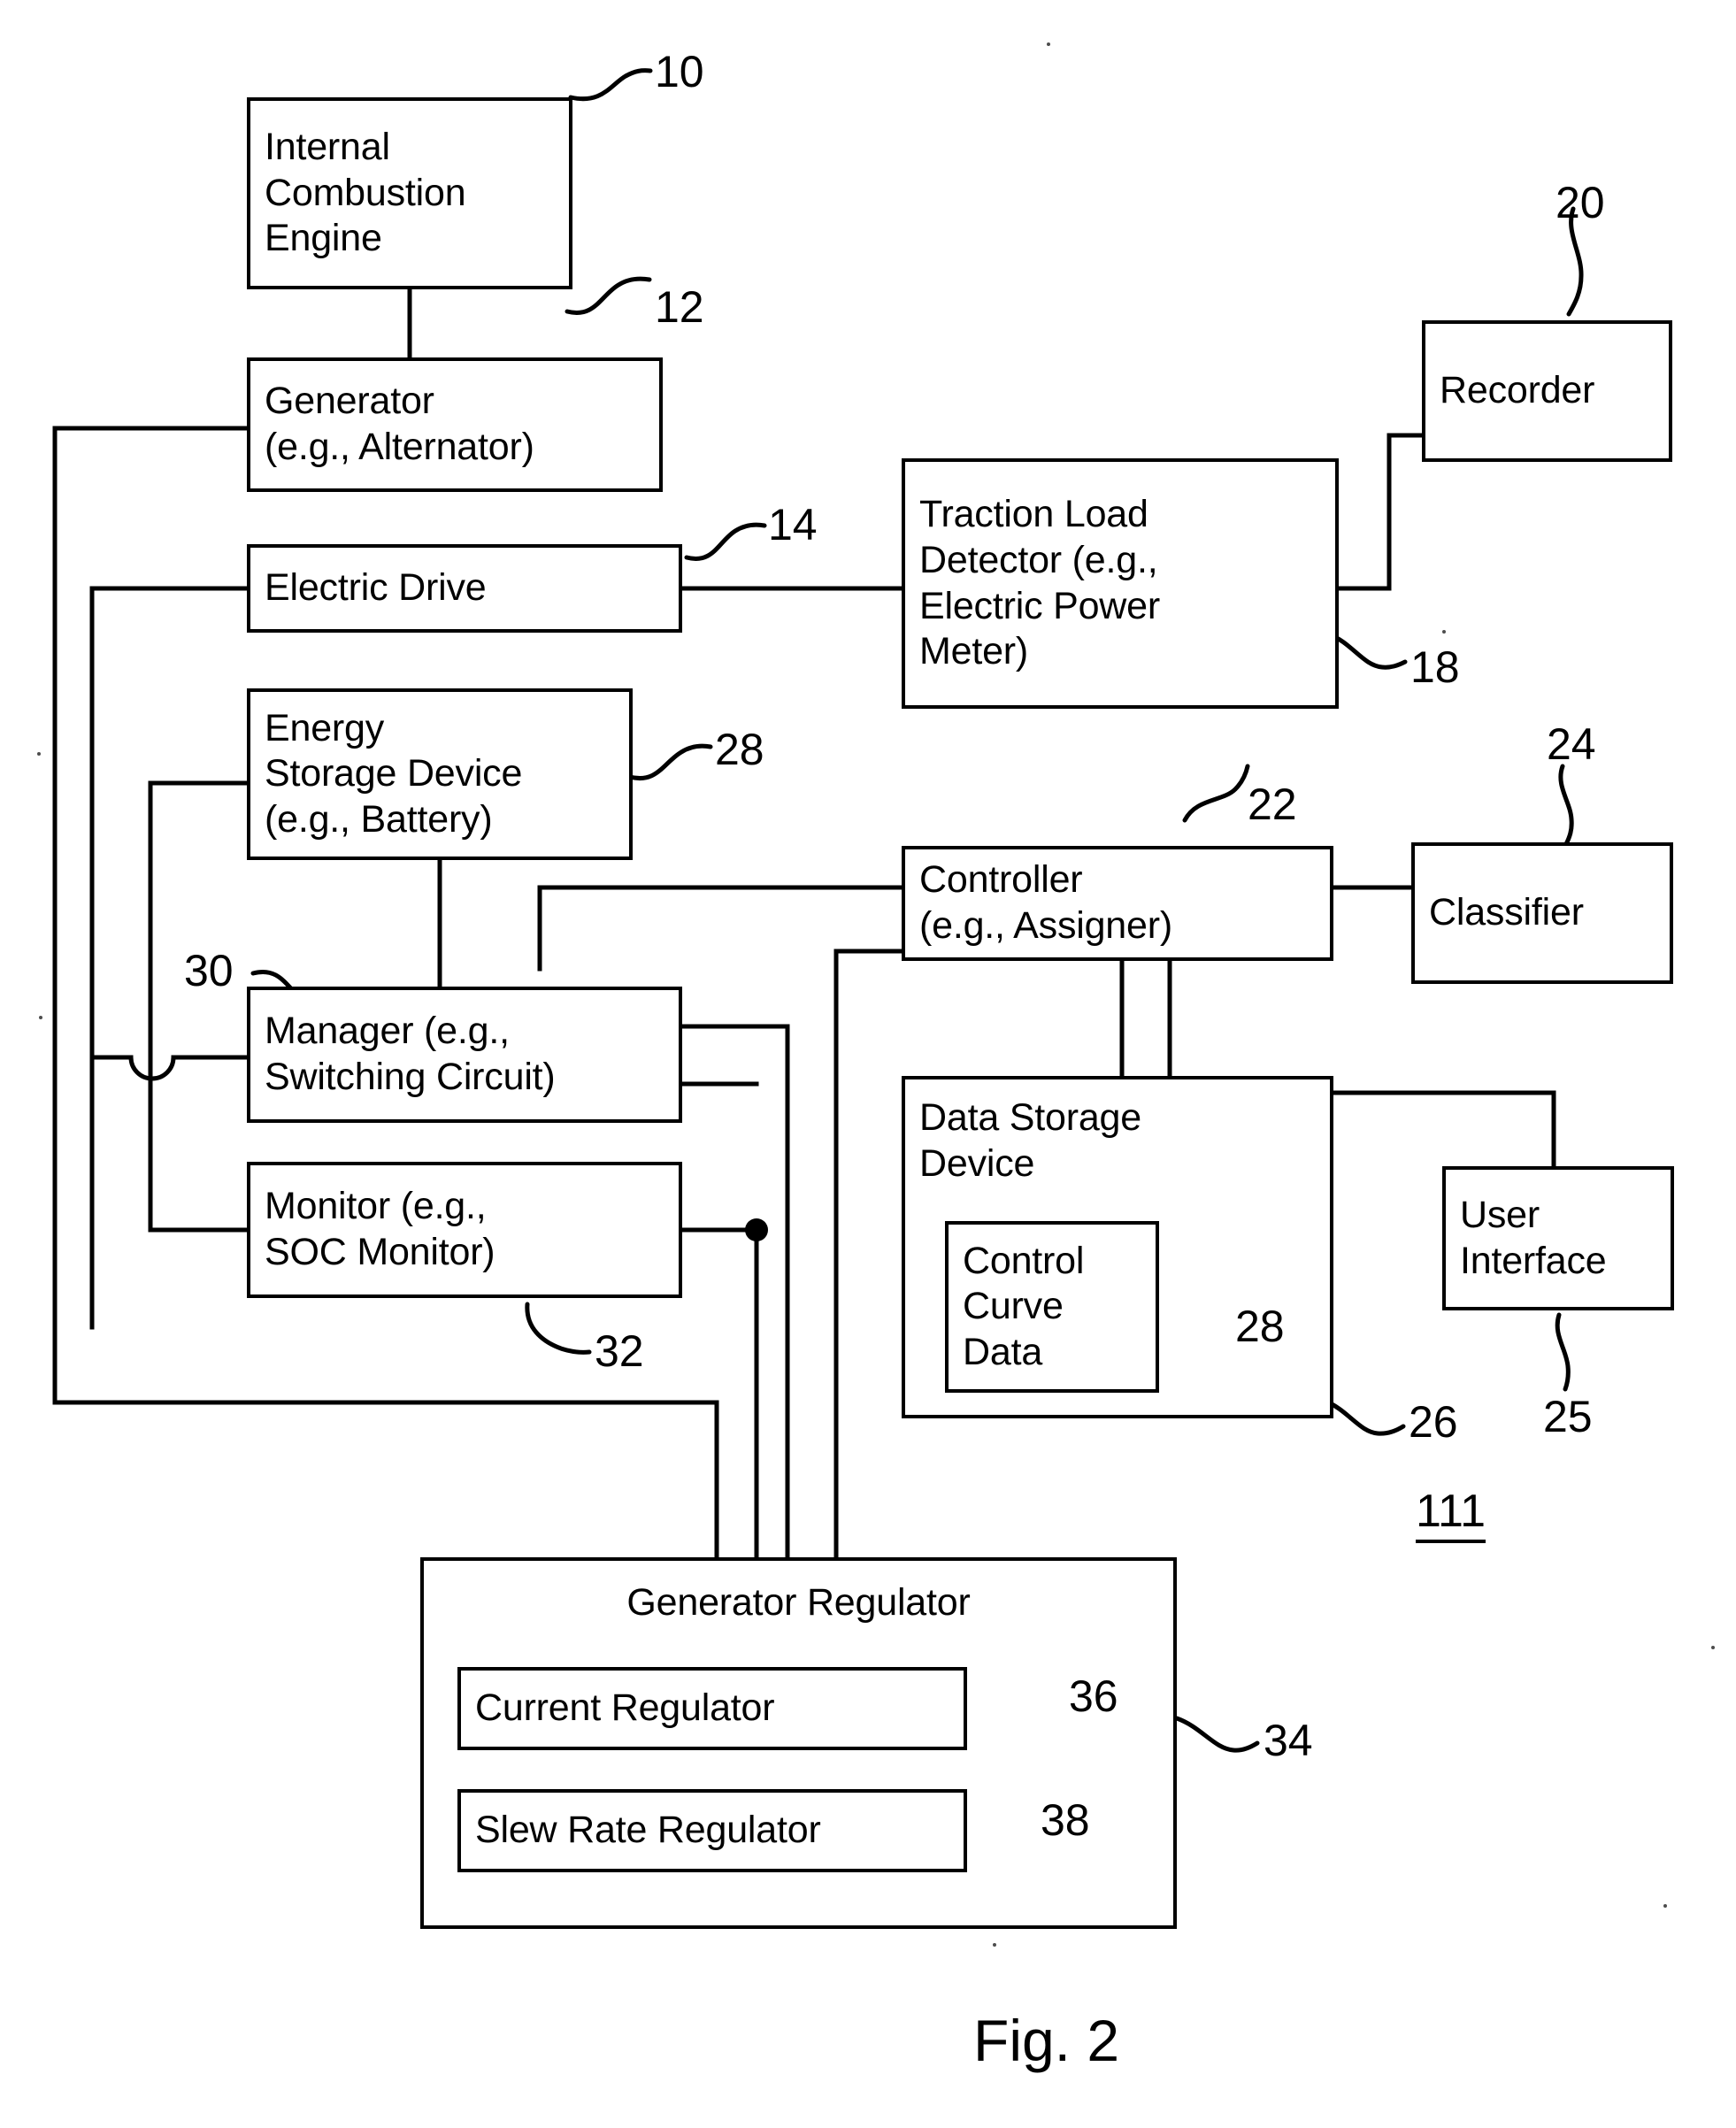 Image resolution: width=1736 pixels, height=2128 pixels. Describe the element at coordinates (399, 447) in the screenshot. I see `generator-line-2: (e.g., Alternator)` at that location.